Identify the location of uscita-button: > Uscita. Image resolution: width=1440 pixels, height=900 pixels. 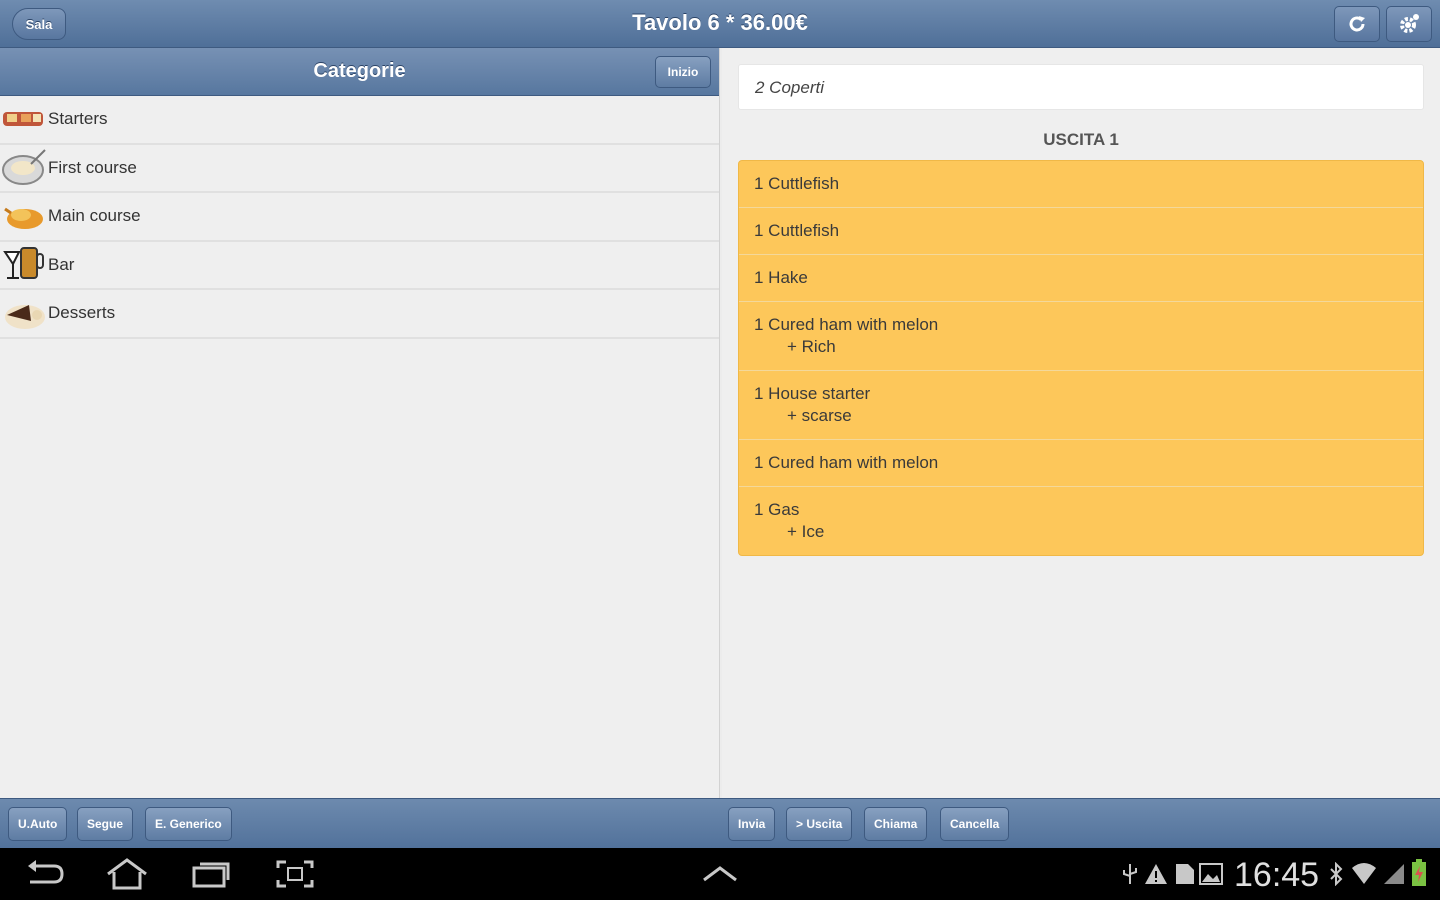
(819, 824).